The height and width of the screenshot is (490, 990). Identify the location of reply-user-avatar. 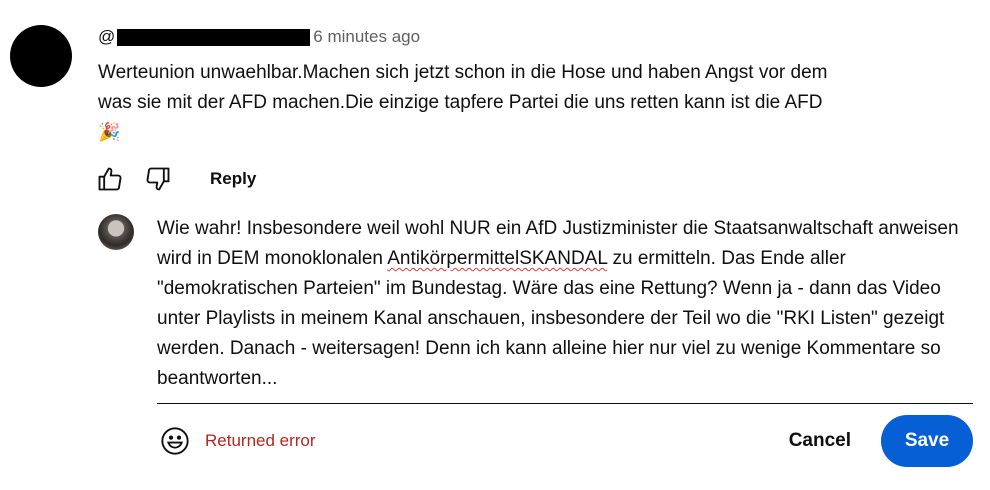
(116, 232).